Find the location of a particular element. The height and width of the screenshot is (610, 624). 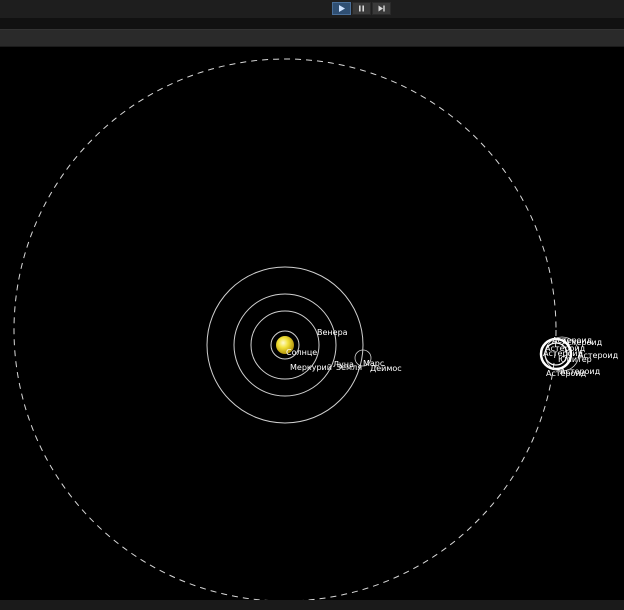

label-deimos: Деймос is located at coordinates (386, 368).